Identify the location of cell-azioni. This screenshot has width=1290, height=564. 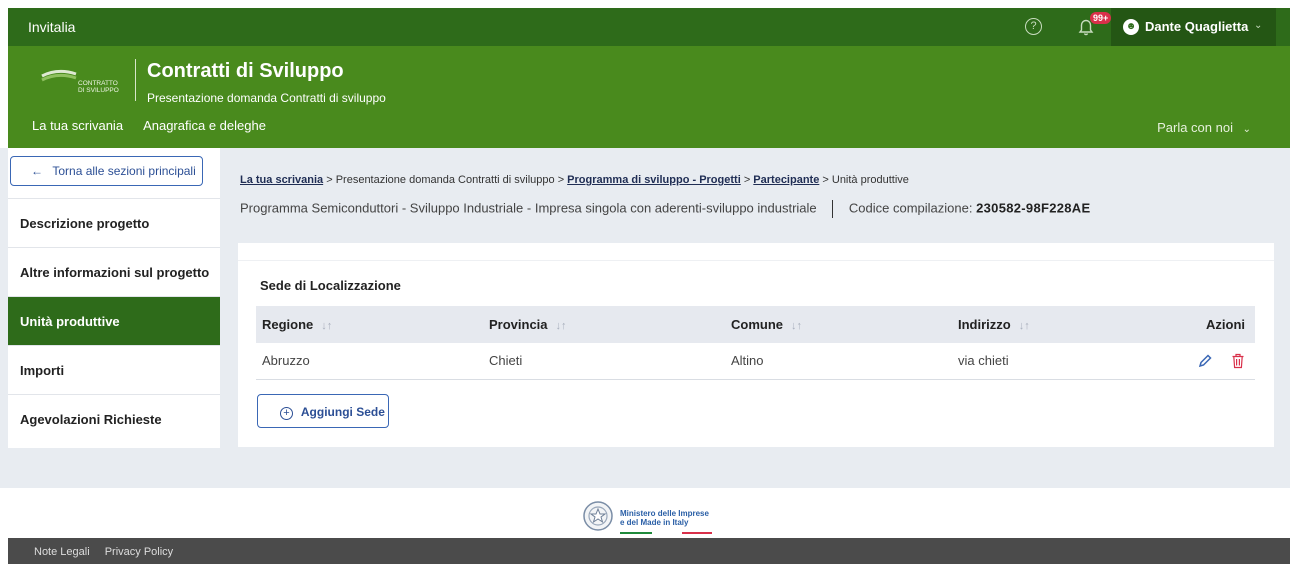
(1217, 361).